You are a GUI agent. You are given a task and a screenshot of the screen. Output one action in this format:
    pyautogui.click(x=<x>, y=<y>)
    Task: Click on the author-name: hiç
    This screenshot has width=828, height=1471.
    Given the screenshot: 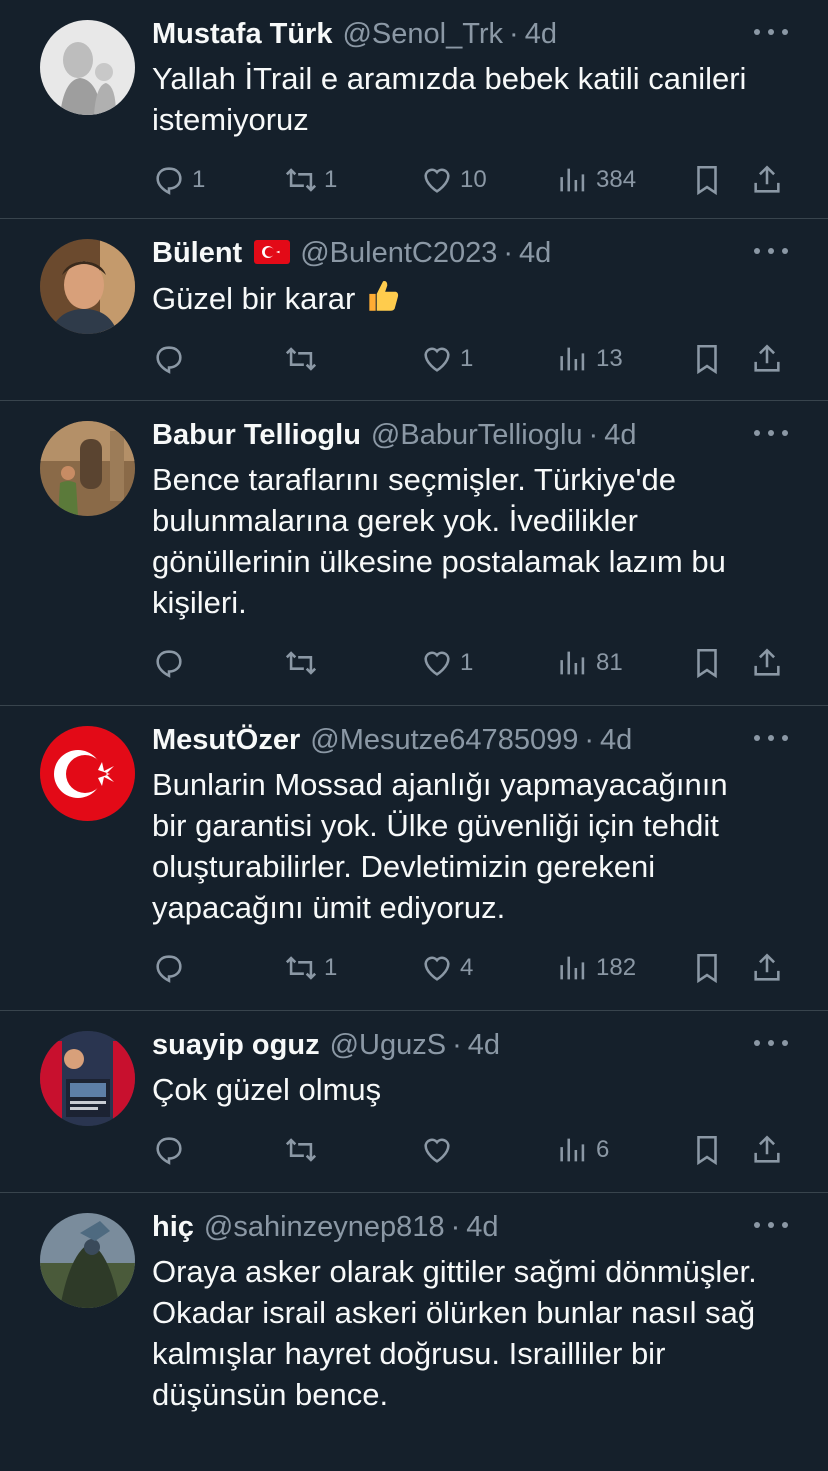 What is the action you would take?
    pyautogui.click(x=173, y=1227)
    